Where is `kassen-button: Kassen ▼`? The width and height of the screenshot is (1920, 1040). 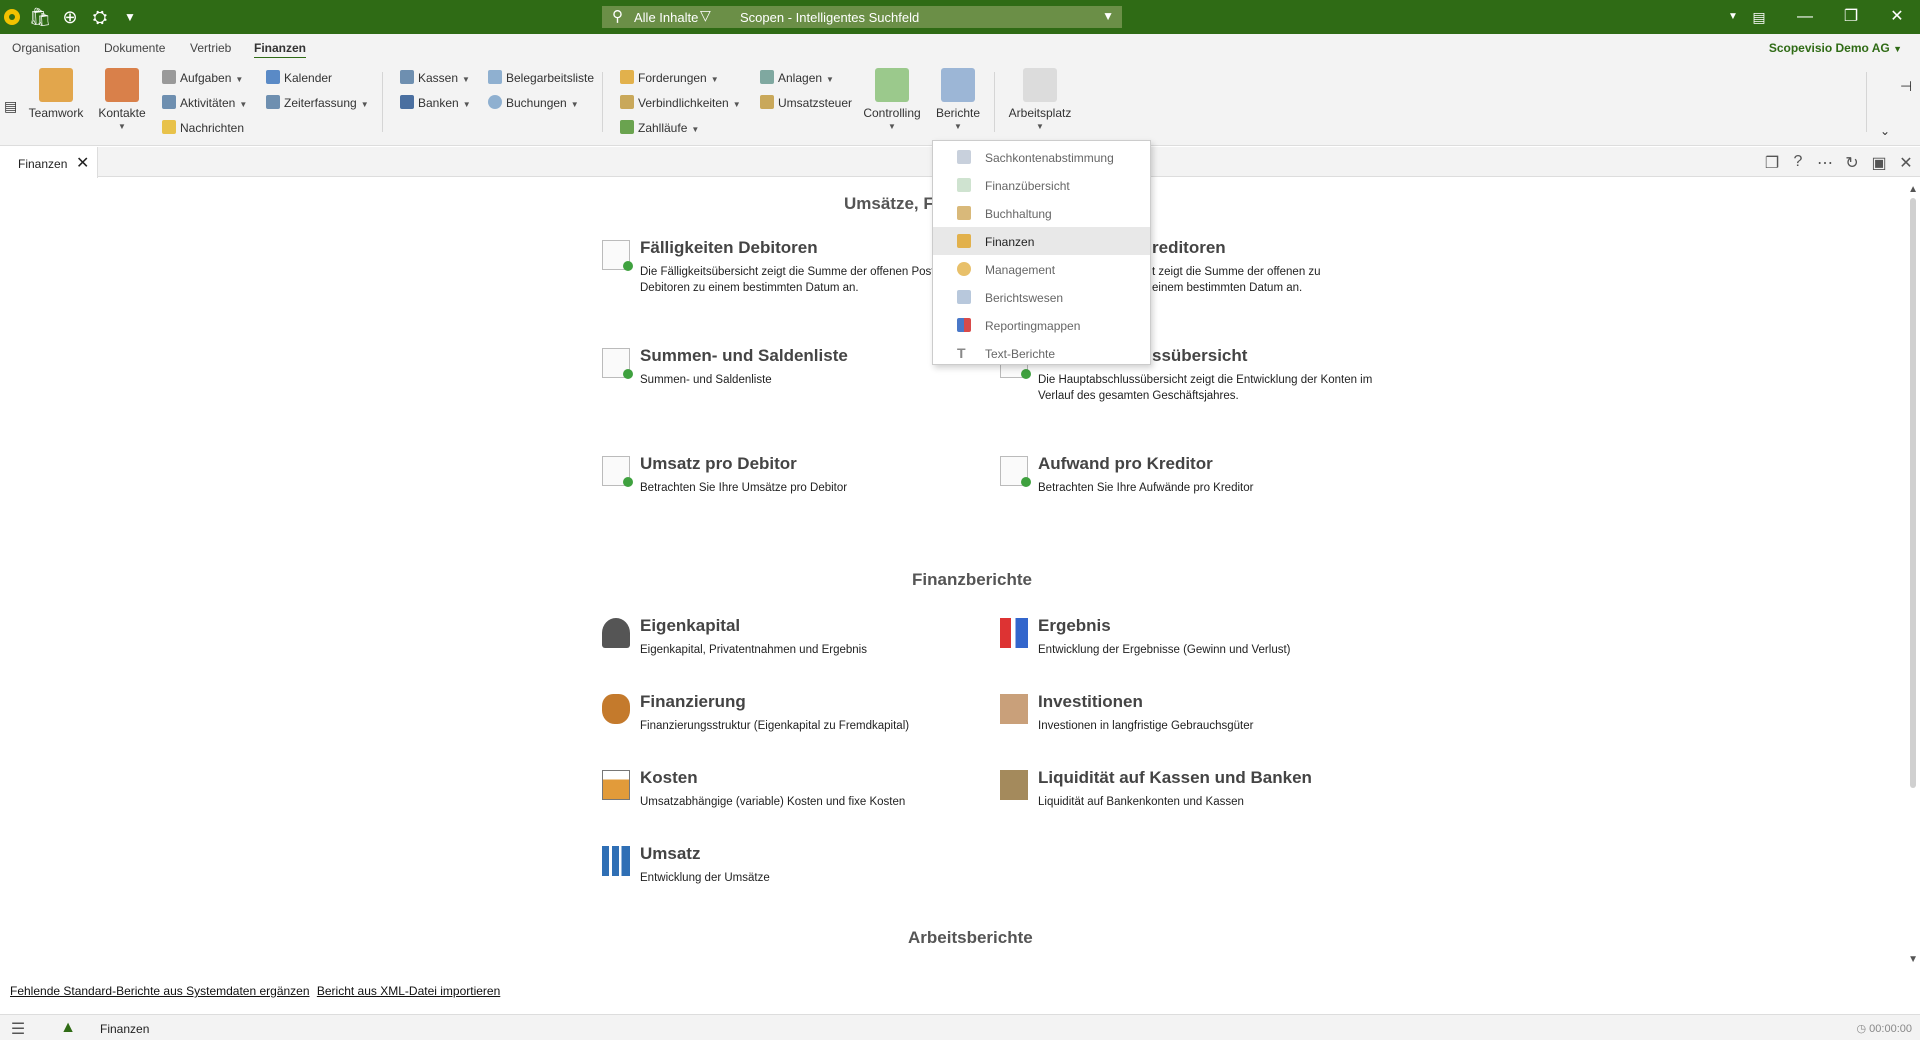 kassen-button: Kassen ▼ is located at coordinates (435, 77).